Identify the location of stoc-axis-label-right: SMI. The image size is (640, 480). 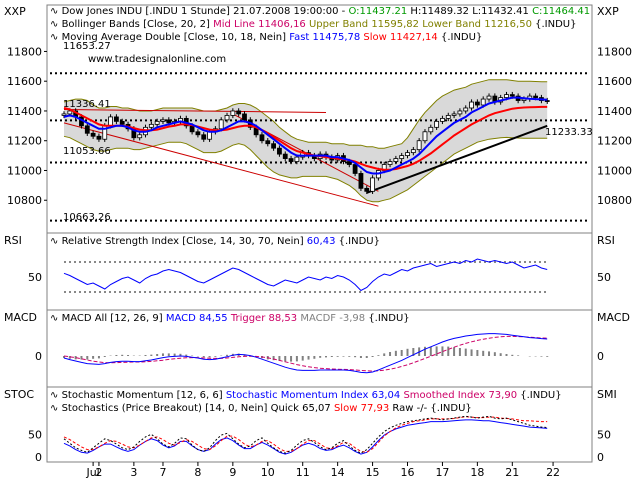
(607, 394).